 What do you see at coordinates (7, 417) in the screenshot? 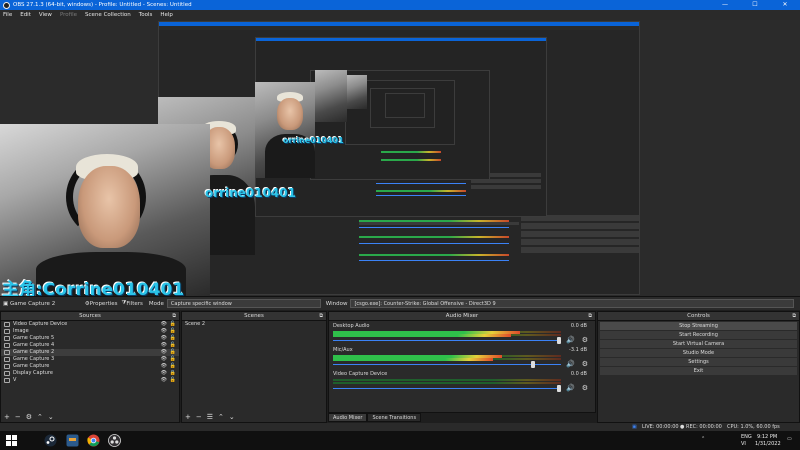
I see `add-source-button: +` at bounding box center [7, 417].